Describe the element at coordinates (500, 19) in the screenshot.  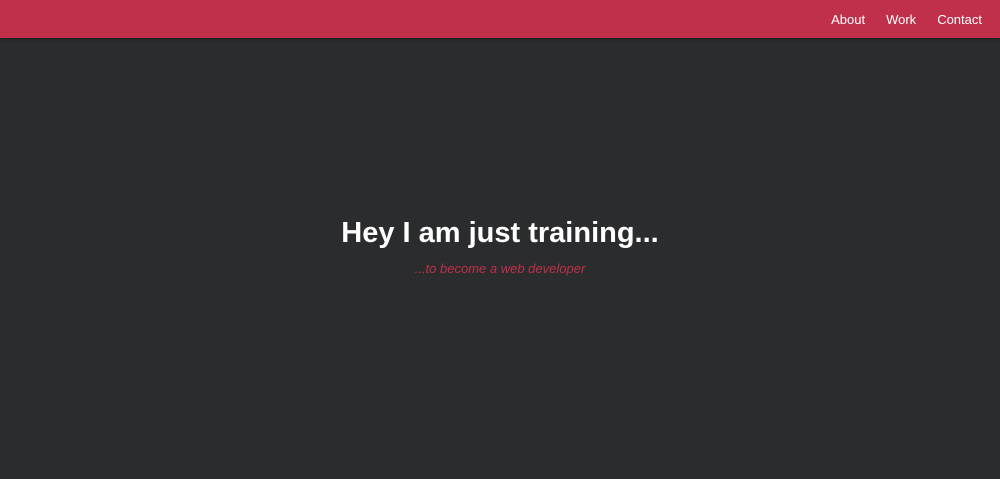
I see `top-navbar: About Work Contact` at that location.